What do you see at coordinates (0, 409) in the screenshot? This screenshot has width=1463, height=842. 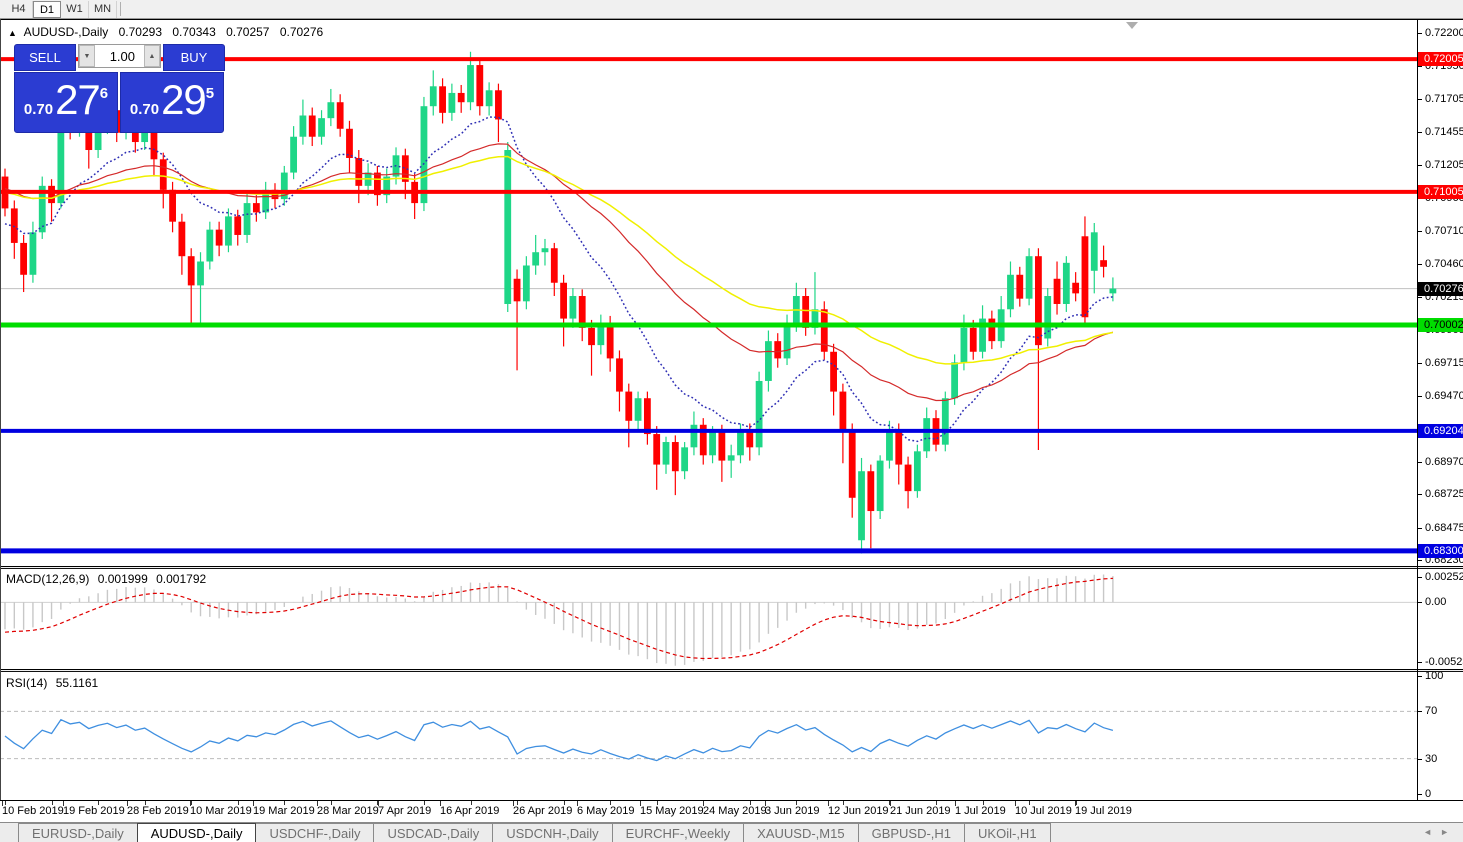 I see `chart-left-border` at bounding box center [0, 409].